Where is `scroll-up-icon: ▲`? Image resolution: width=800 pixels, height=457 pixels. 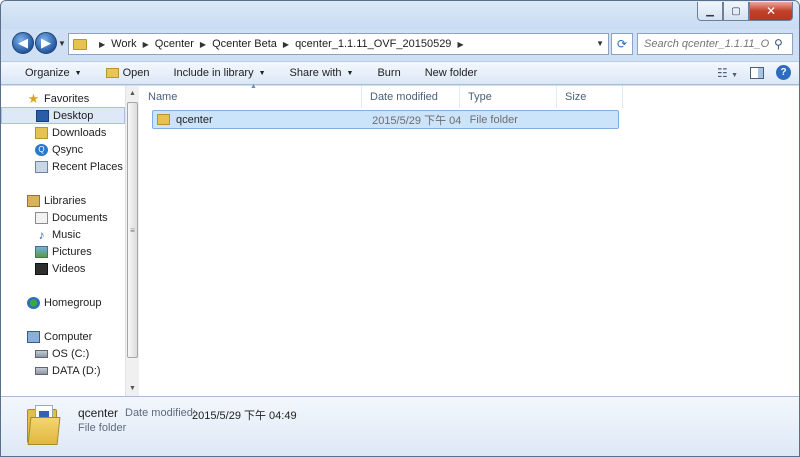
scroll-up-icon: ▲ is located at coordinates (132, 93).